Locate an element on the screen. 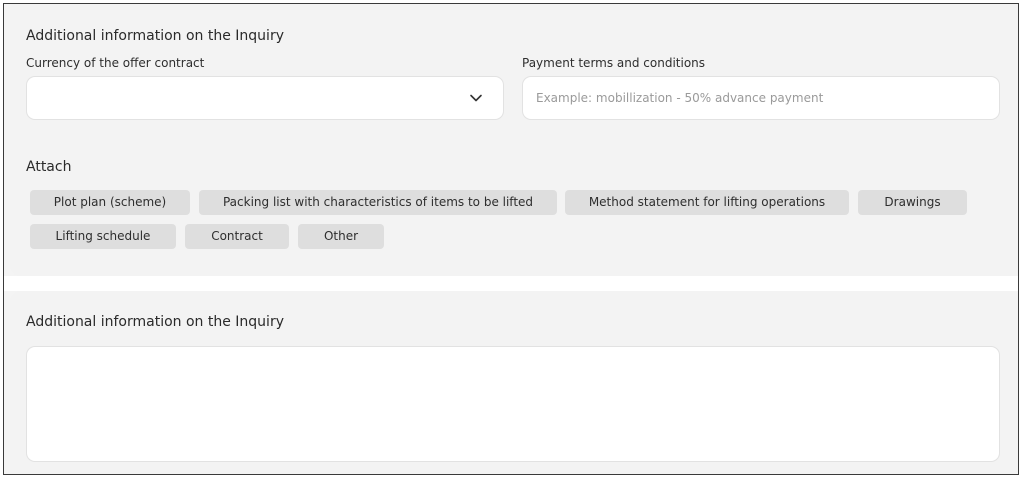 The image size is (1024, 478). currency-select is located at coordinates (265, 98).